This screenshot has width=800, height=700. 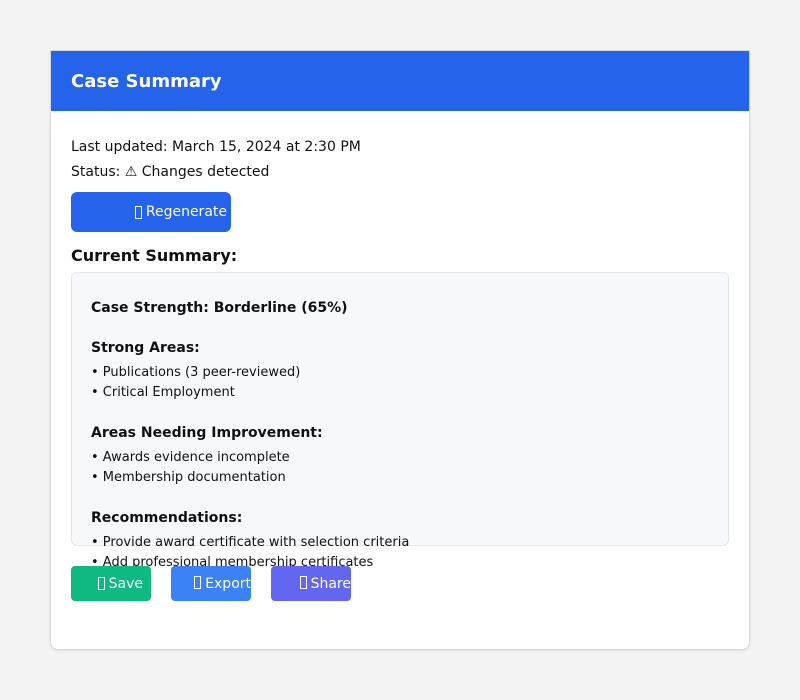 I want to click on regenerate-button: Regenerate, so click(x=151, y=212).